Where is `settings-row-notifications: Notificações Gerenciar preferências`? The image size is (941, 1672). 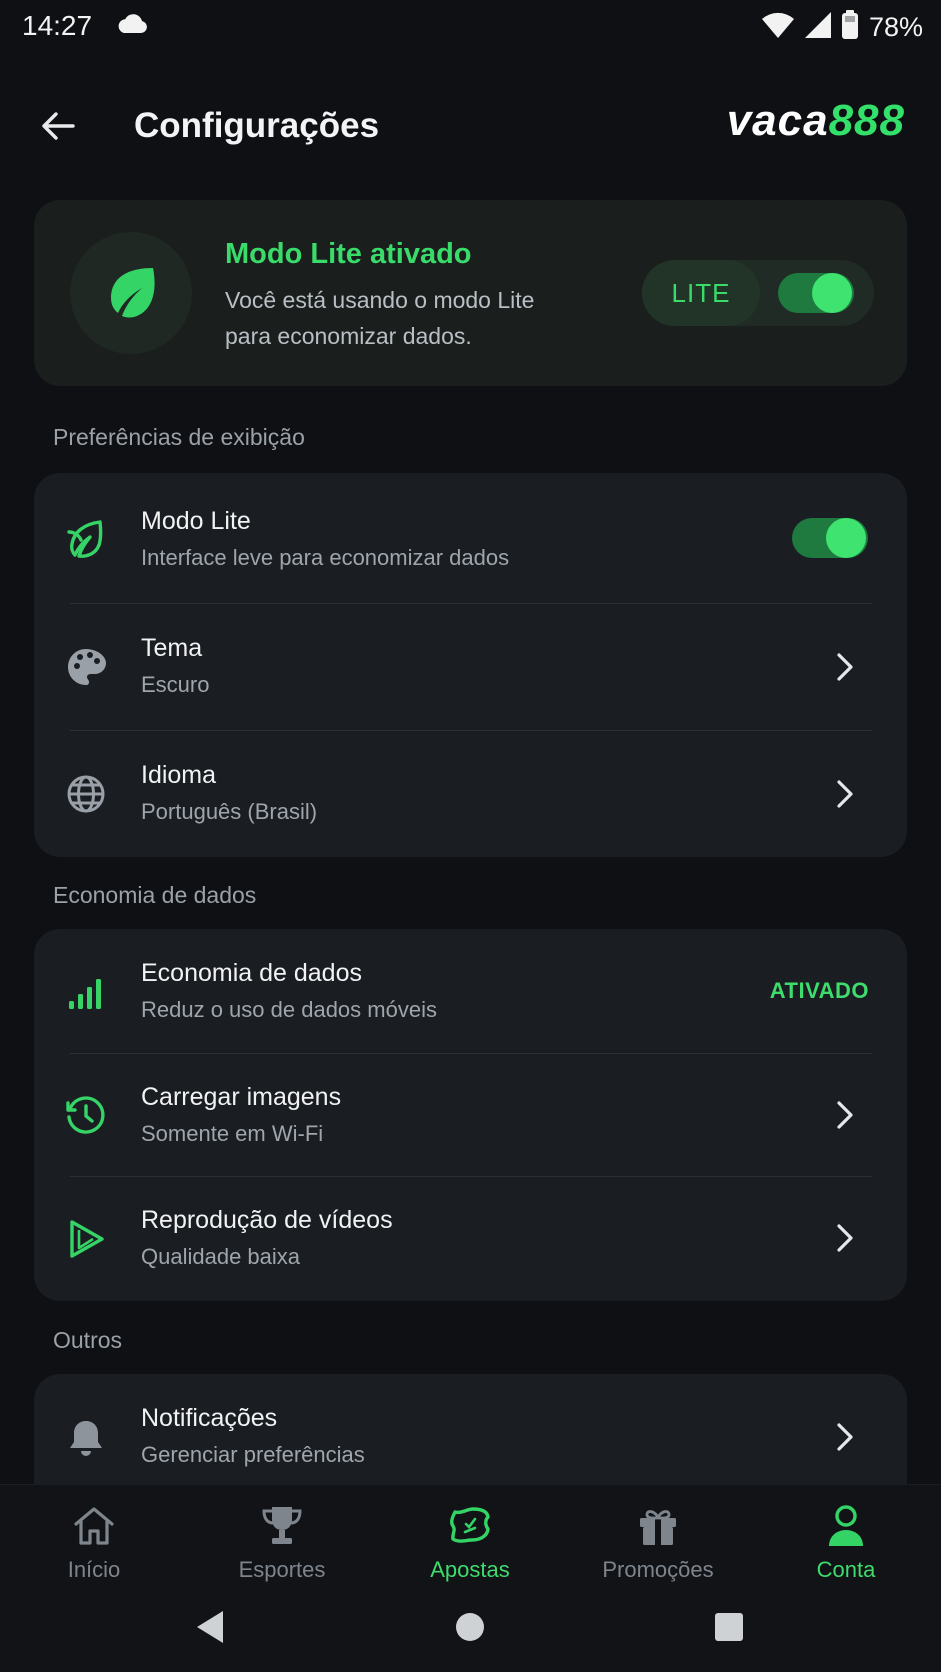
settings-row-notifications: Notificações Gerenciar preferências is located at coordinates (470, 1436).